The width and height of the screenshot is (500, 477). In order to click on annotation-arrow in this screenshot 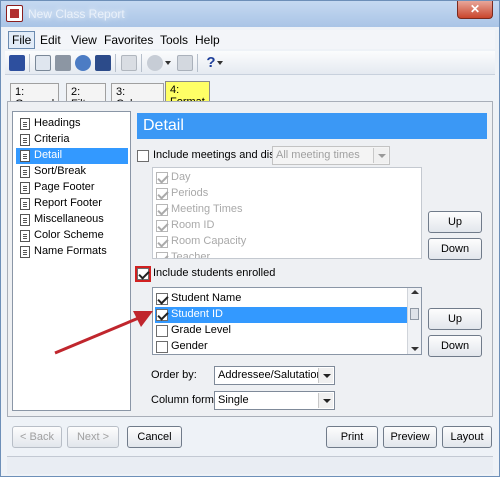, I will do `click(103, 333)`.